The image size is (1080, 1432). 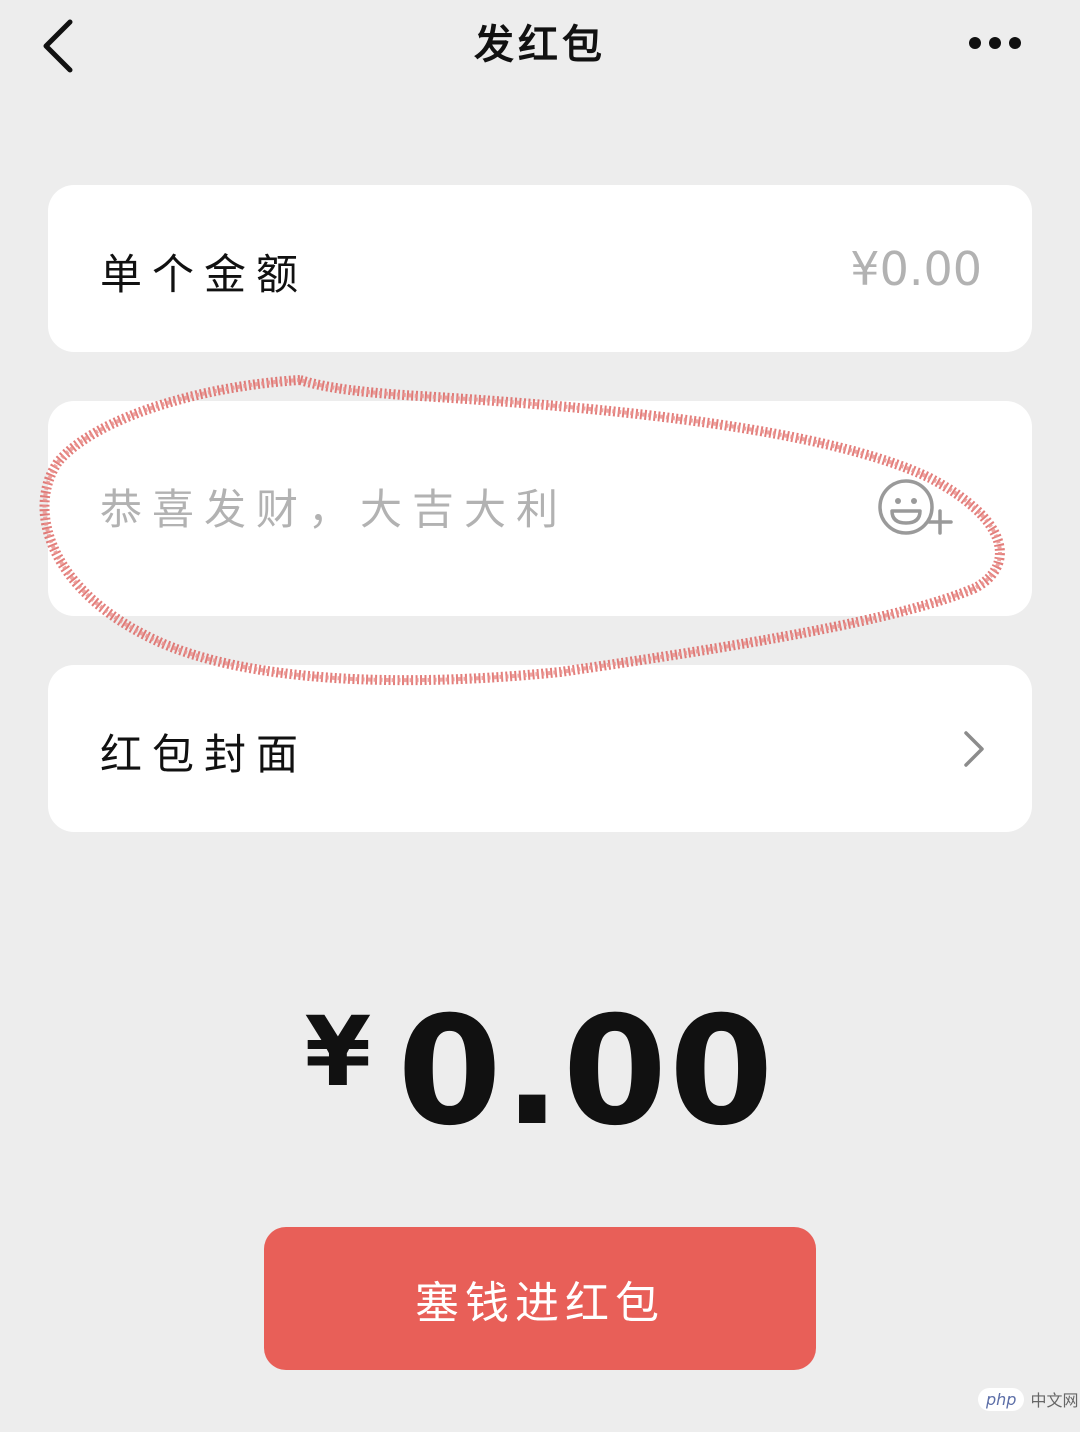 I want to click on amount-input, so click(x=802, y=269).